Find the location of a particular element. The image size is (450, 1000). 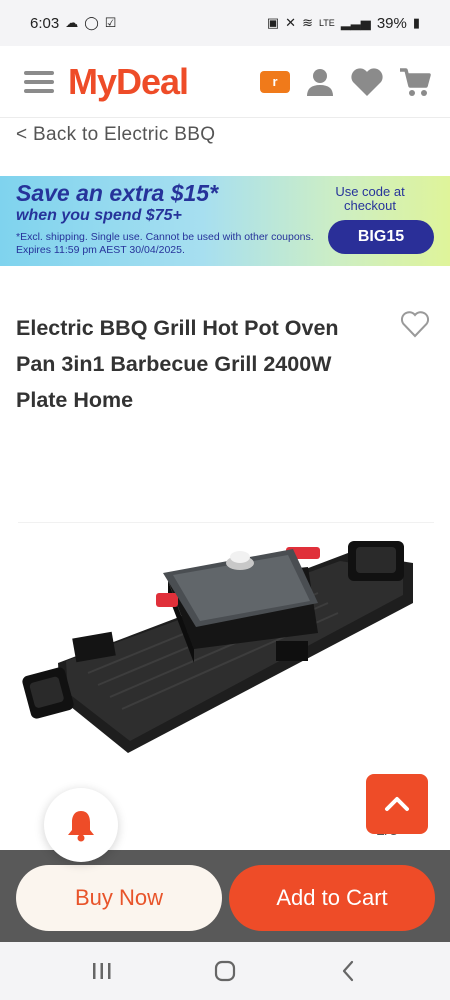

network-label: LTE is located at coordinates (326, 23).